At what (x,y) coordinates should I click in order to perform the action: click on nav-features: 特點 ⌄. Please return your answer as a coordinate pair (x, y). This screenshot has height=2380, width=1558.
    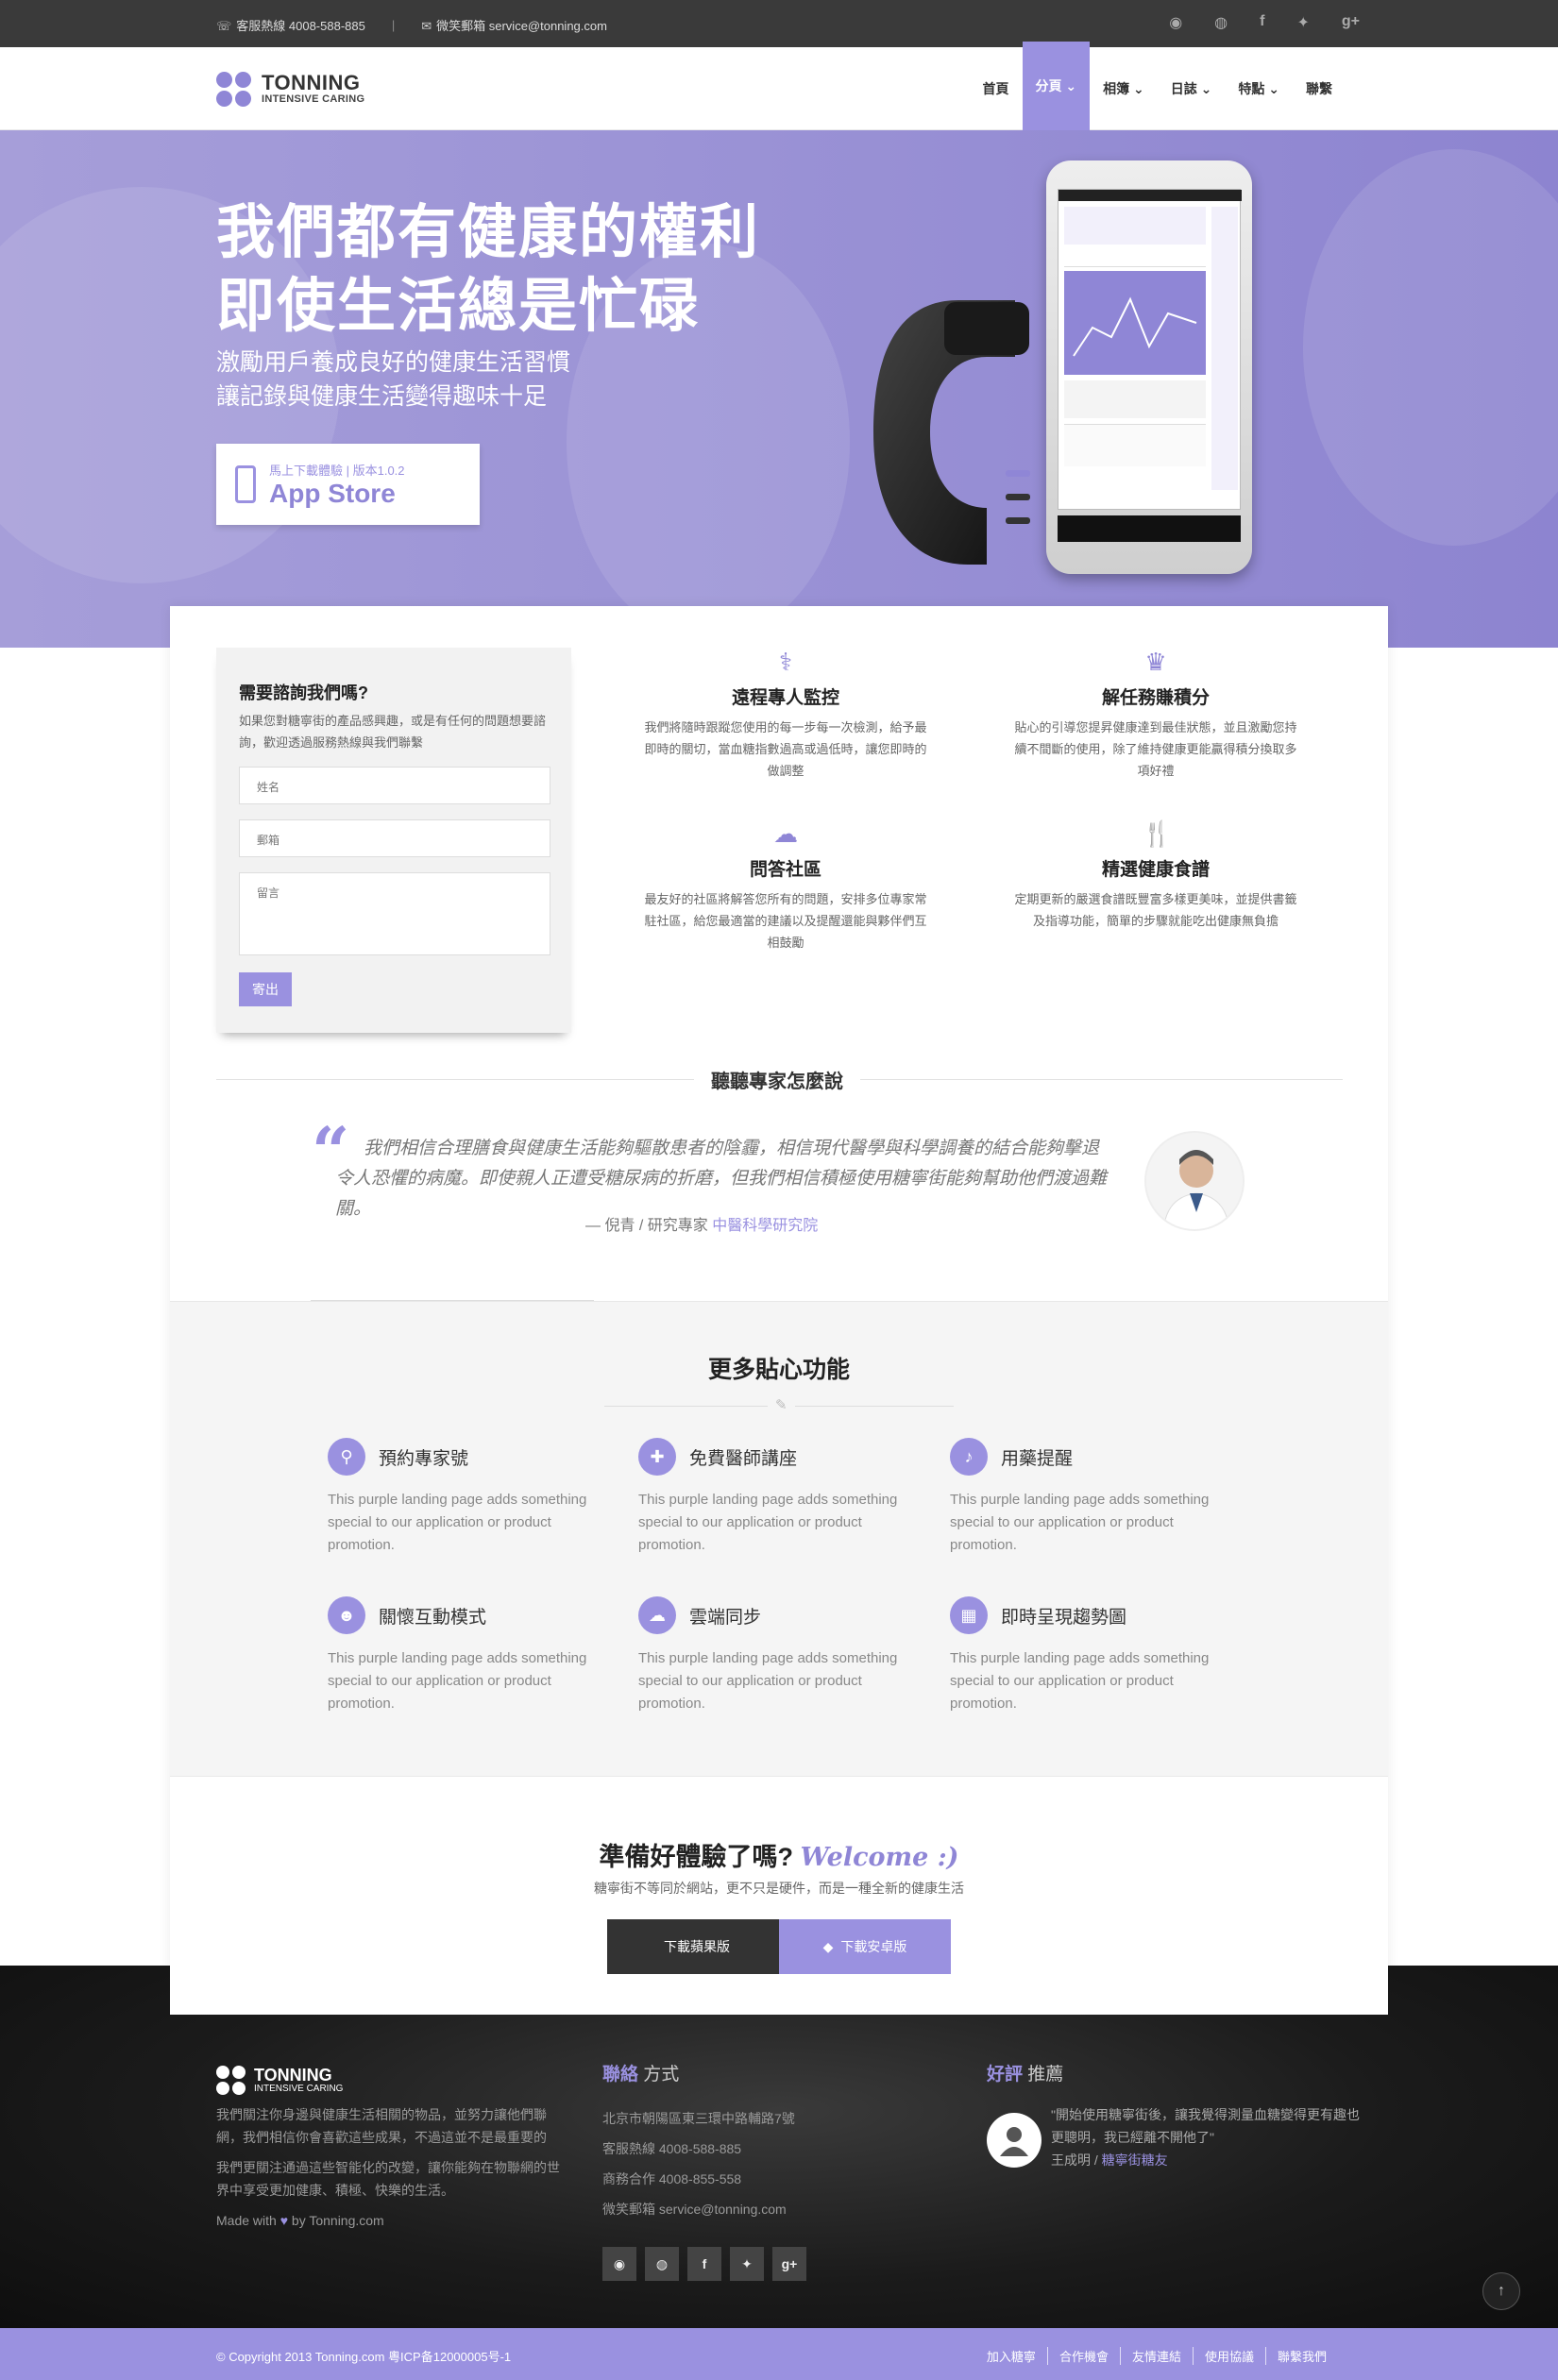
    Looking at the image, I should click on (1259, 88).